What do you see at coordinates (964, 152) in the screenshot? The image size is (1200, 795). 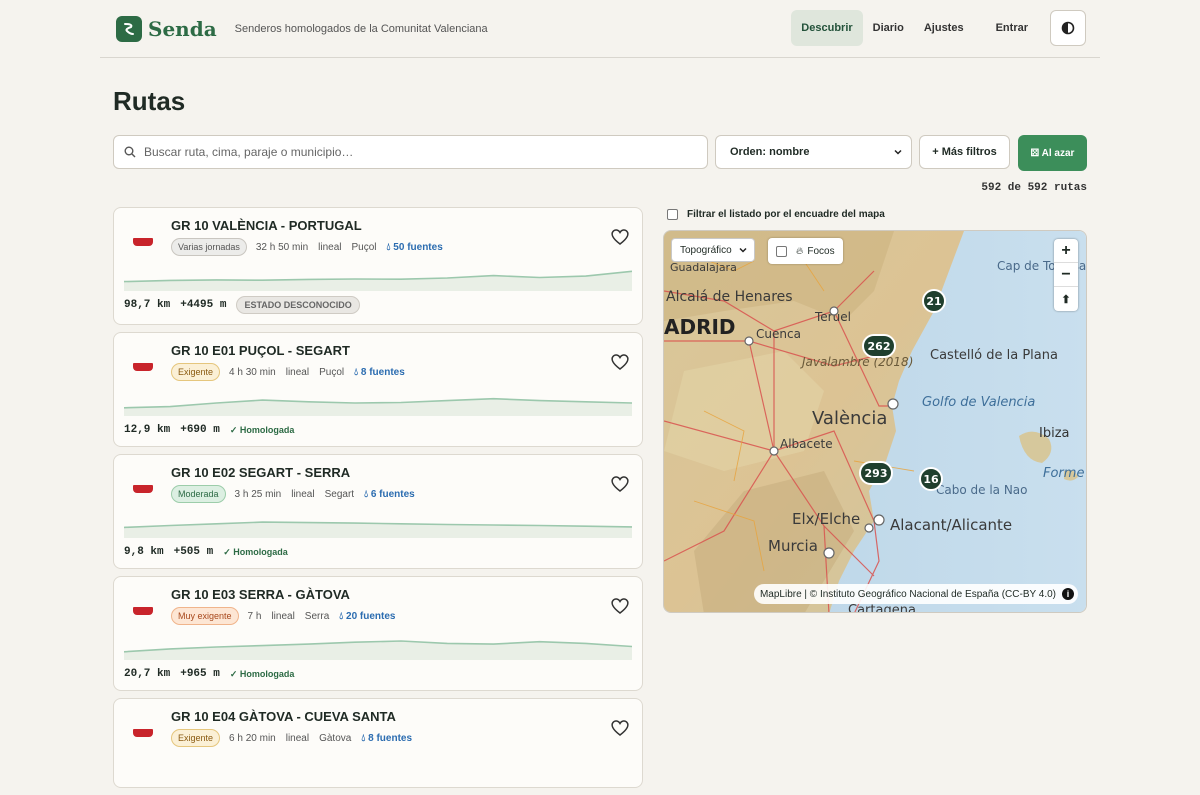 I see `more-filters-button: + Más filtros` at bounding box center [964, 152].